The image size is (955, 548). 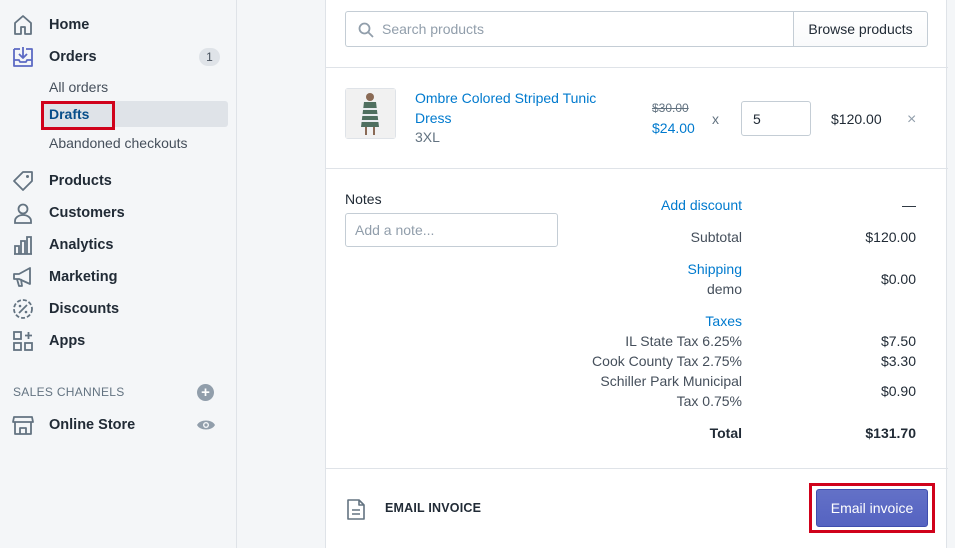 What do you see at coordinates (118, 341) in the screenshot?
I see `sidebar-item-apps: Apps` at bounding box center [118, 341].